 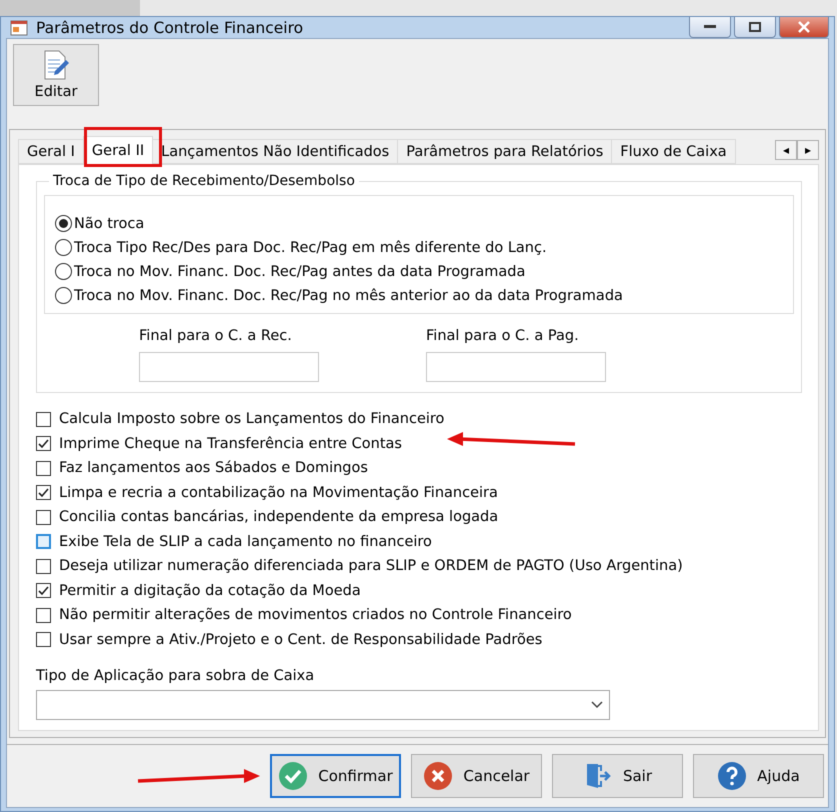 I want to click on group-title: Troca de Tipo de Recebimento/Desembolso, so click(x=204, y=181).